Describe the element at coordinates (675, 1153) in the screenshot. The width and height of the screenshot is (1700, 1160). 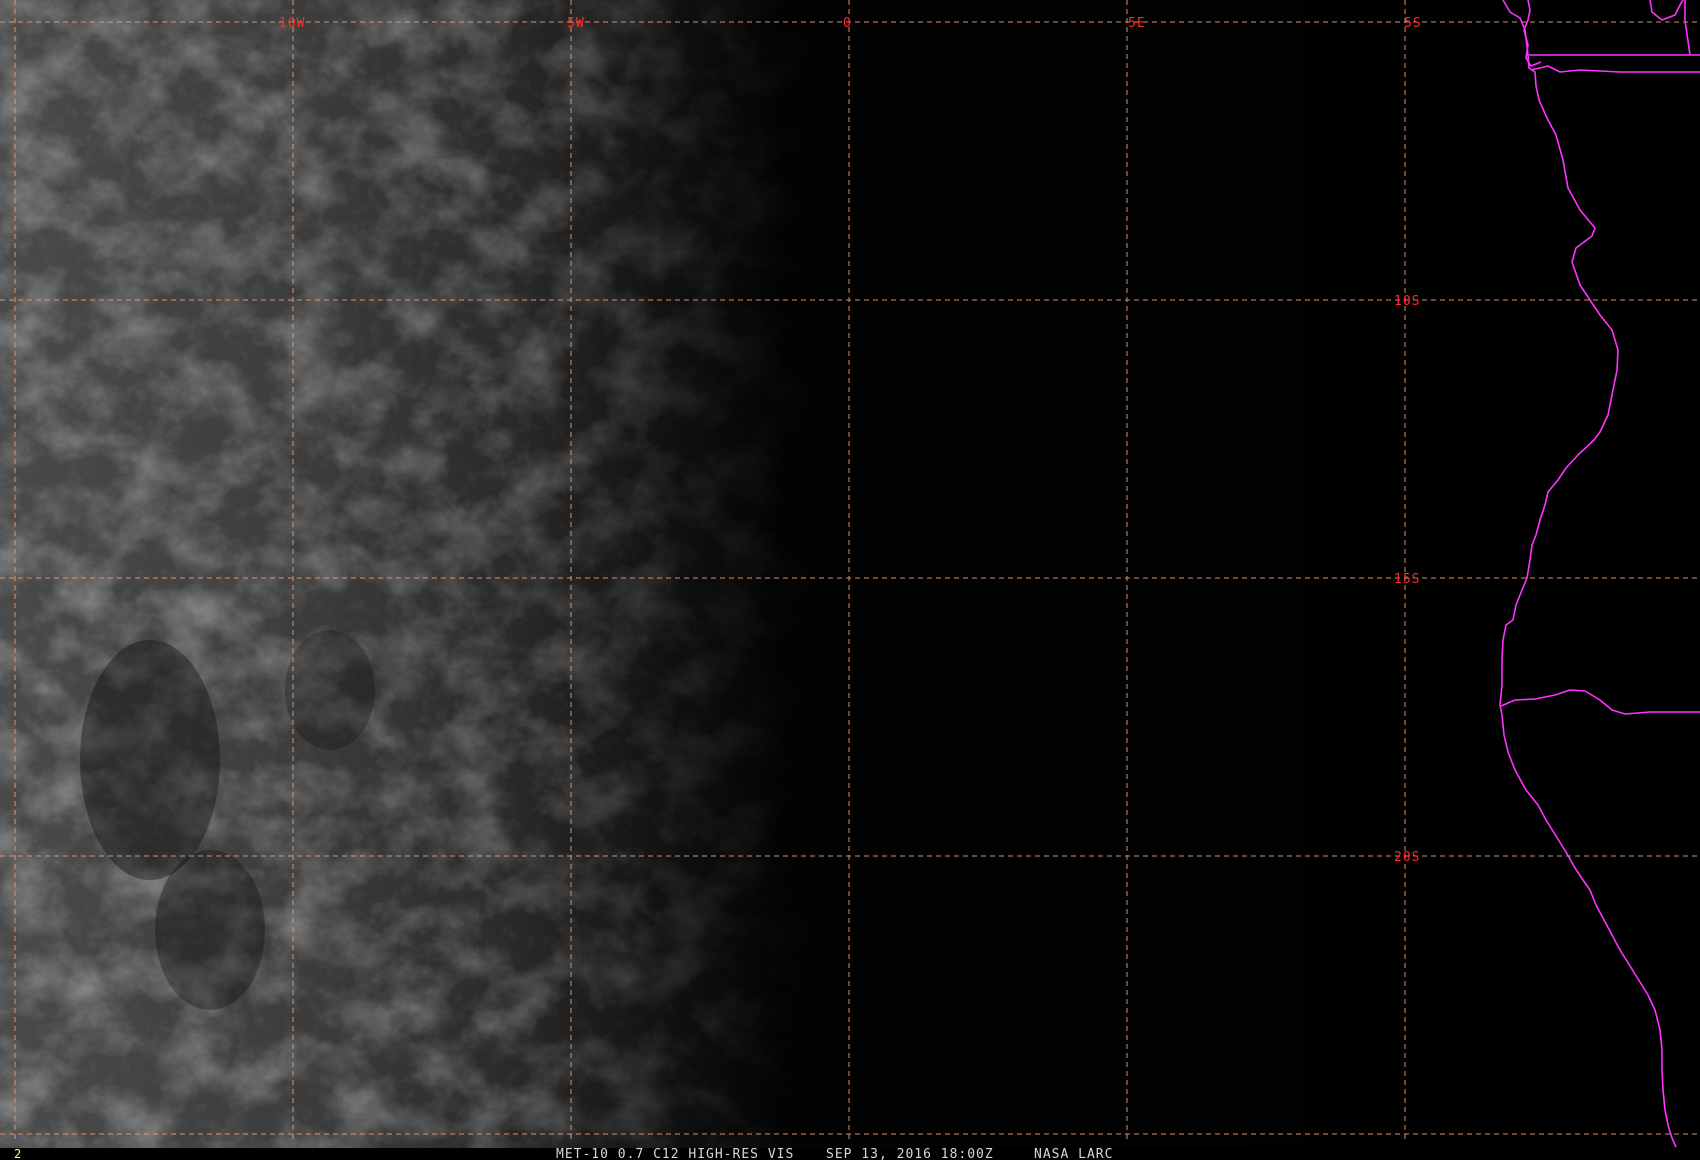
I see `product-caption: MET-10 0.7 C12 HIGH-RES VIS` at that location.